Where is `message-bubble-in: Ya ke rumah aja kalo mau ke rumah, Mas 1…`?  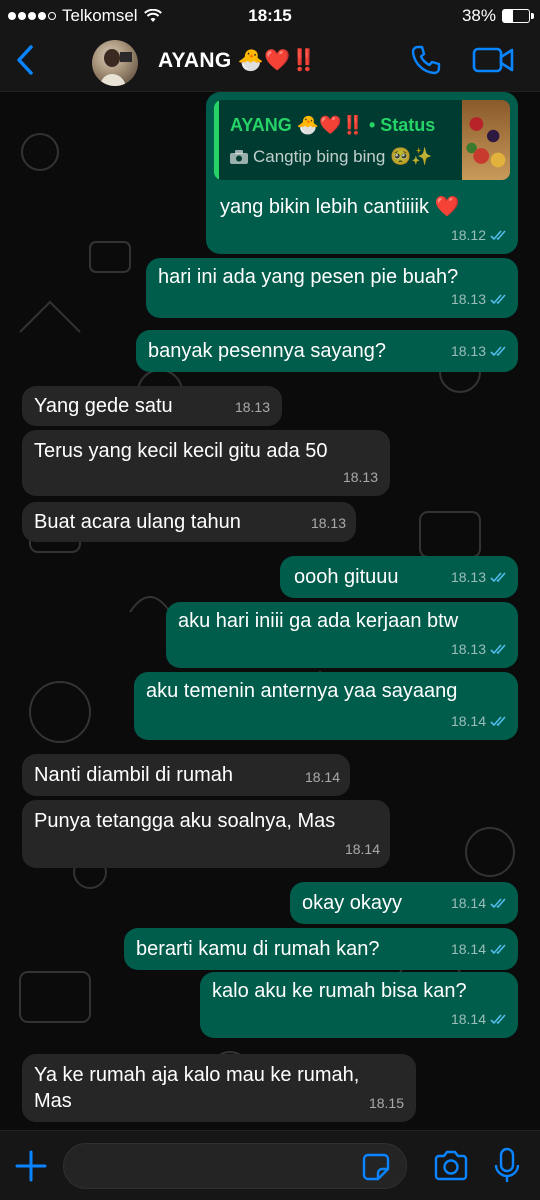
message-bubble-in: Ya ke rumah aja kalo mau ke rumah, Mas 1… is located at coordinates (219, 1088).